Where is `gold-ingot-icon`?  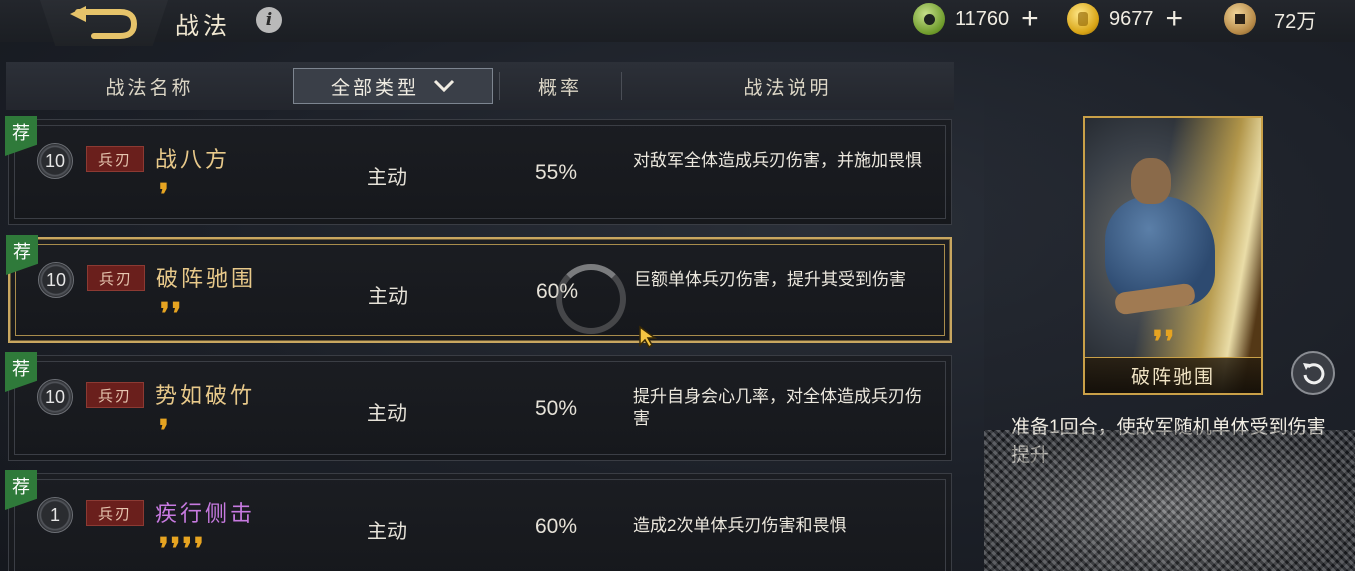 gold-ingot-icon is located at coordinates (1083, 19).